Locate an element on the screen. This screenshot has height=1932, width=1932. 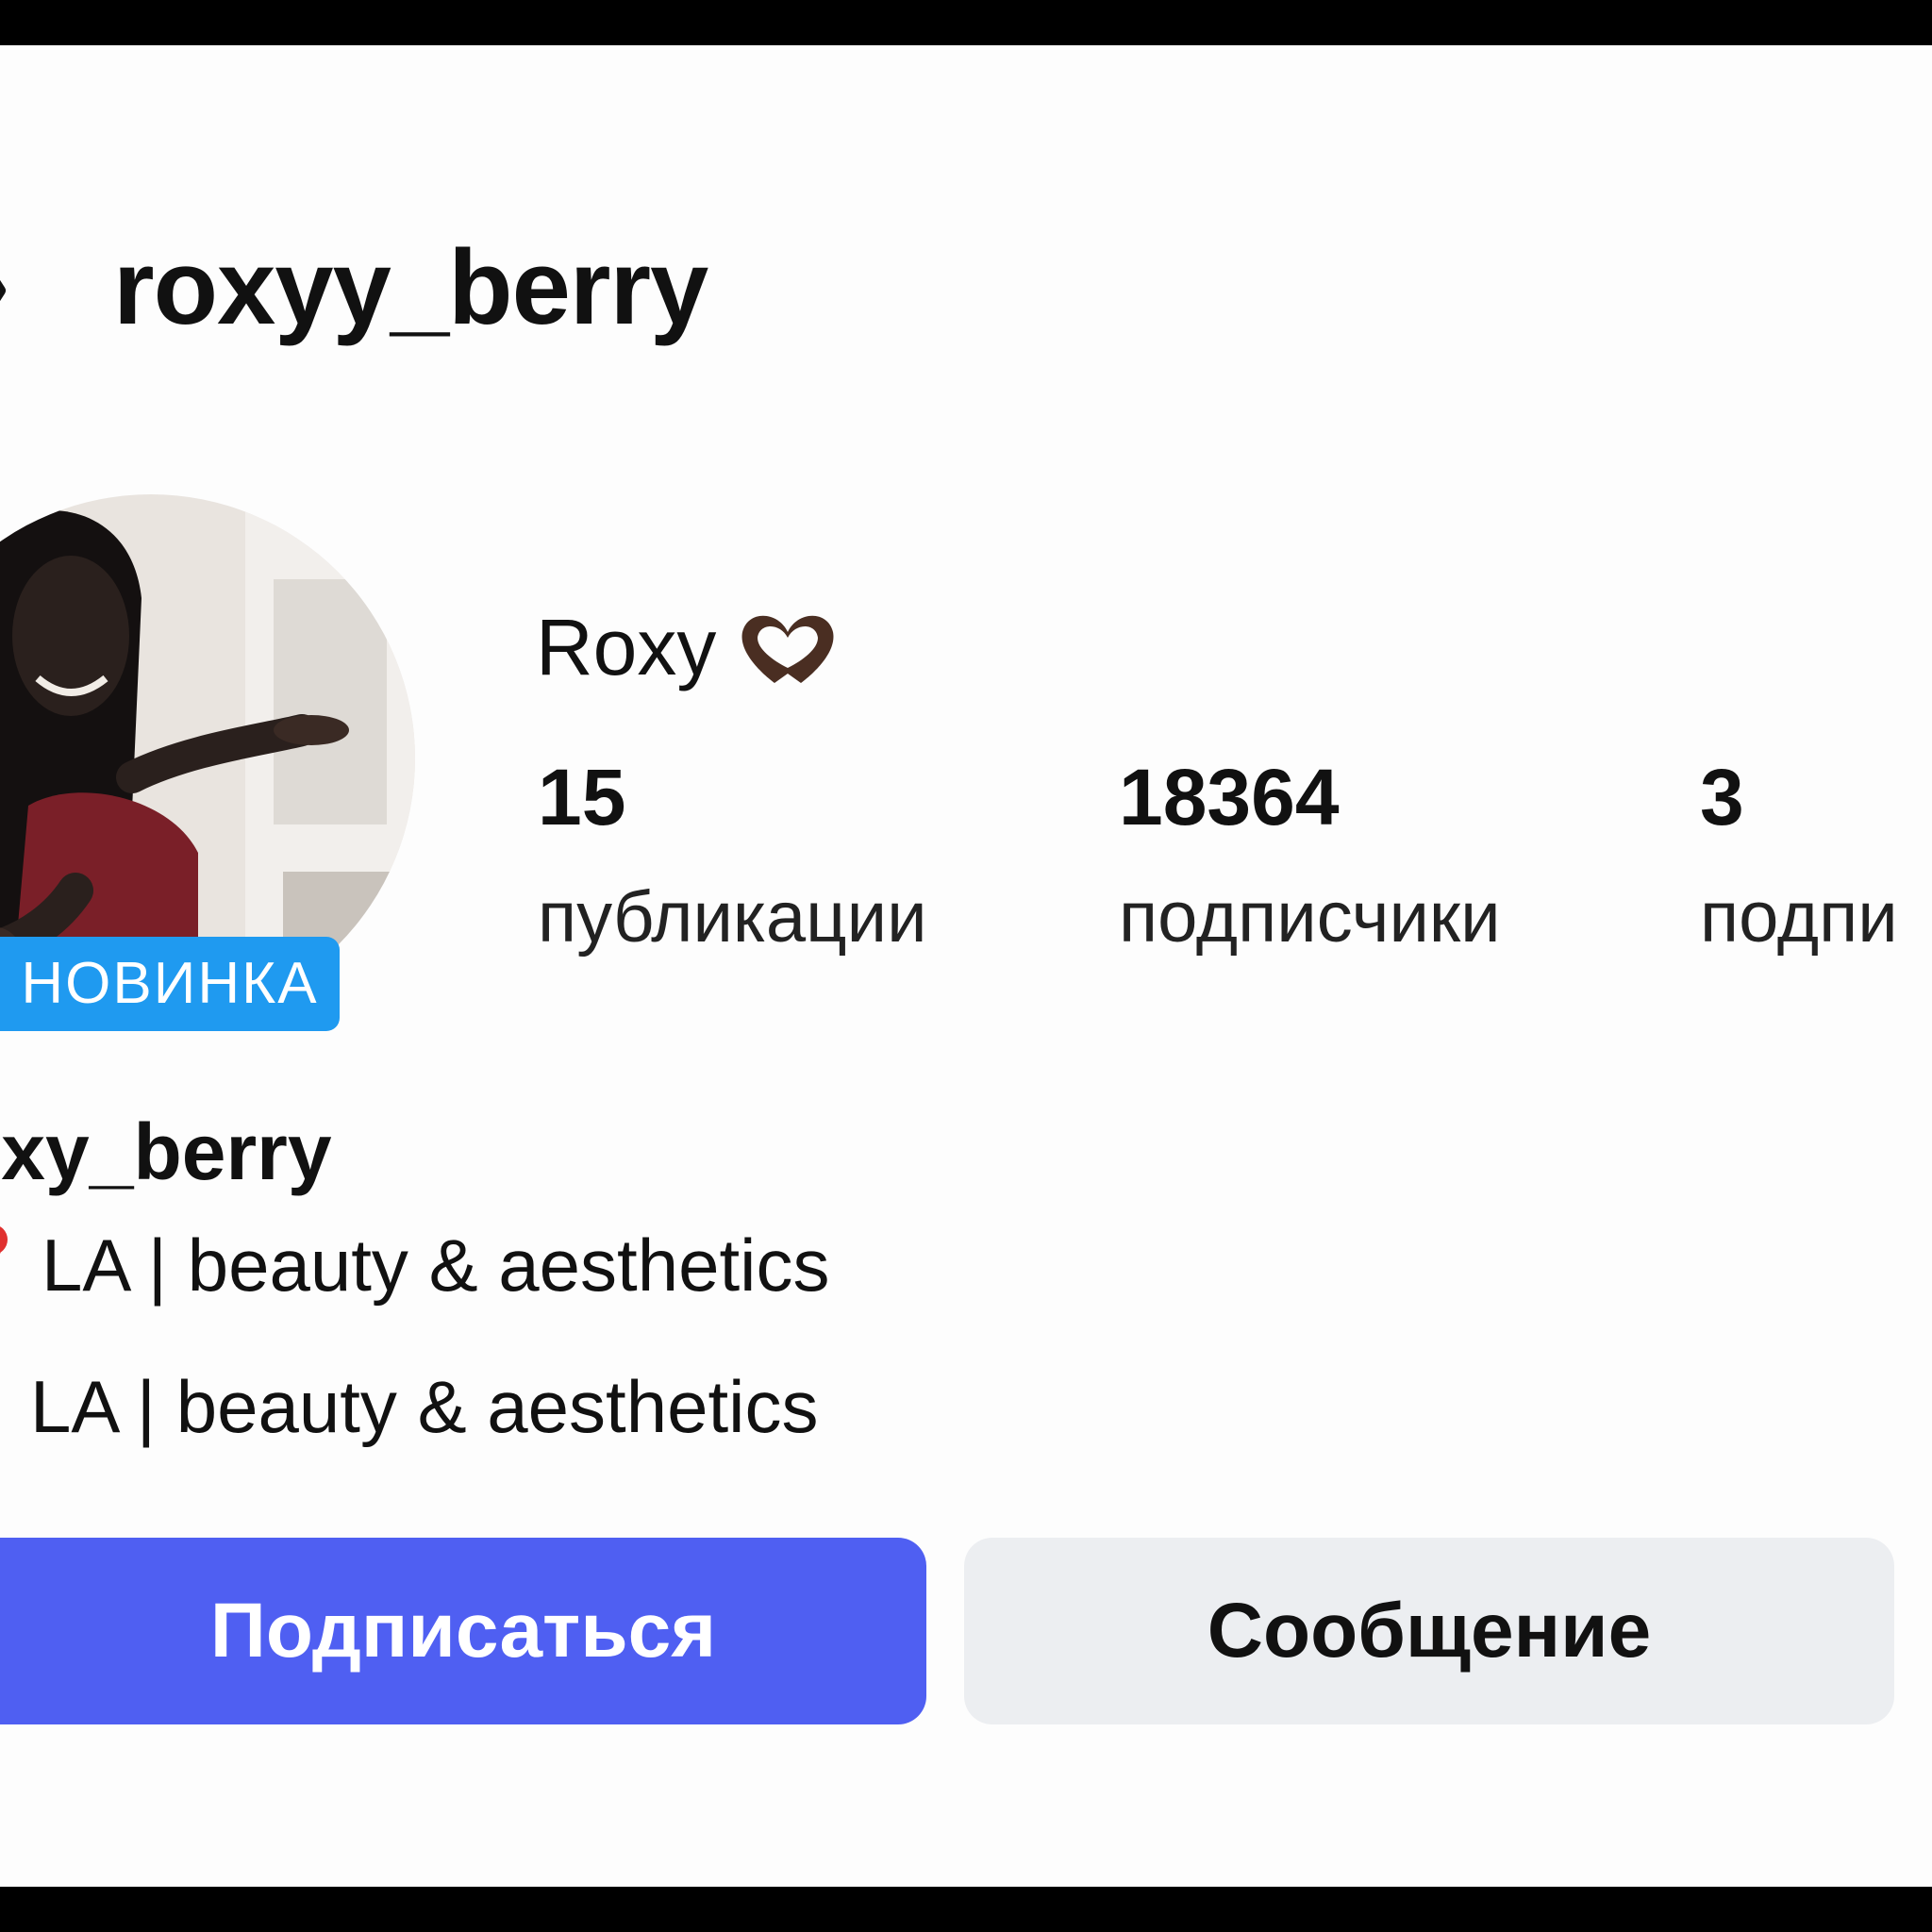
follow-button: Подписаться is located at coordinates (463, 1631).